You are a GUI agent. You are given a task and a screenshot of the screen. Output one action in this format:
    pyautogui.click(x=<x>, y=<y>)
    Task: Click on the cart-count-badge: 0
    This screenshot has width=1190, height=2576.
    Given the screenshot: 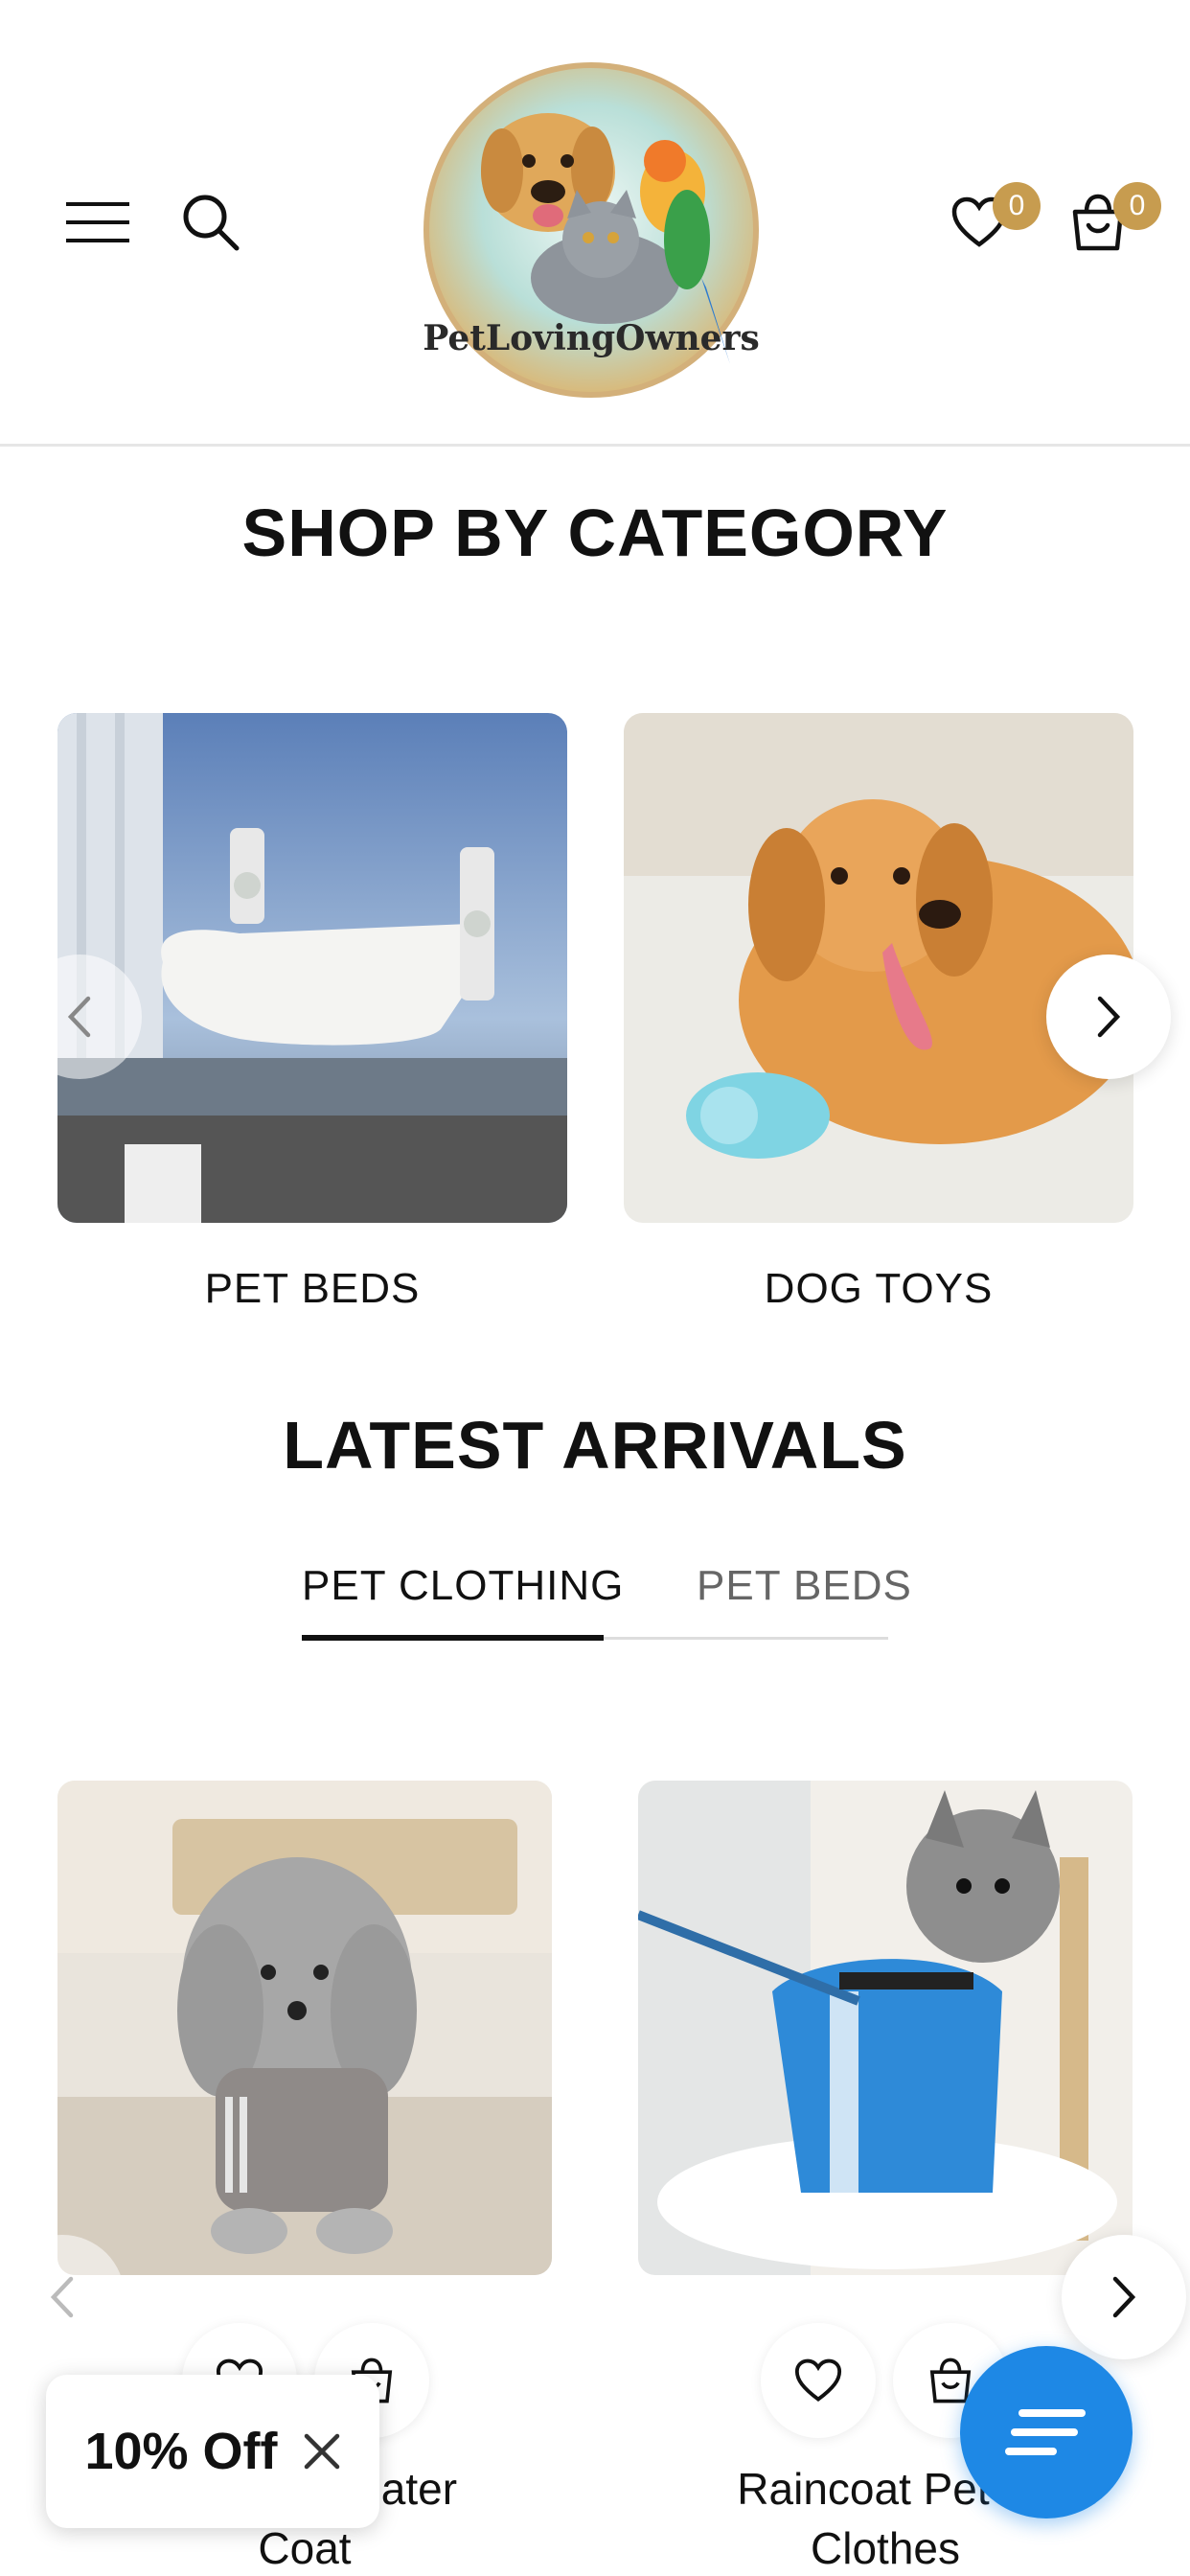 What is the action you would take?
    pyautogui.click(x=1137, y=206)
    